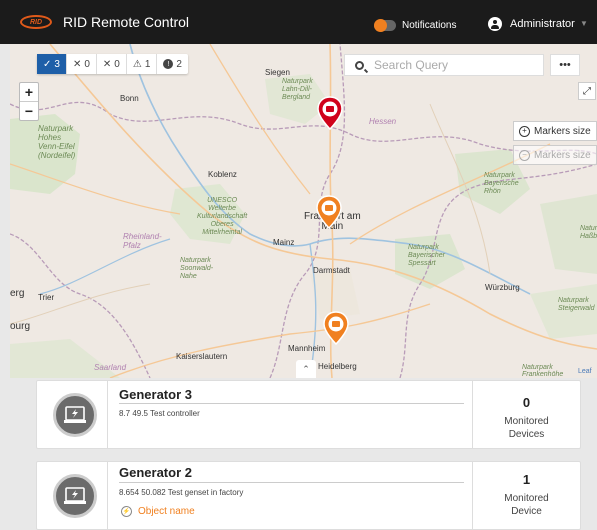 This screenshot has height=530, width=597. What do you see at coordinates (202, 356) in the screenshot?
I see `map-label-kaiserslautern: Kaiserslautern` at bounding box center [202, 356].